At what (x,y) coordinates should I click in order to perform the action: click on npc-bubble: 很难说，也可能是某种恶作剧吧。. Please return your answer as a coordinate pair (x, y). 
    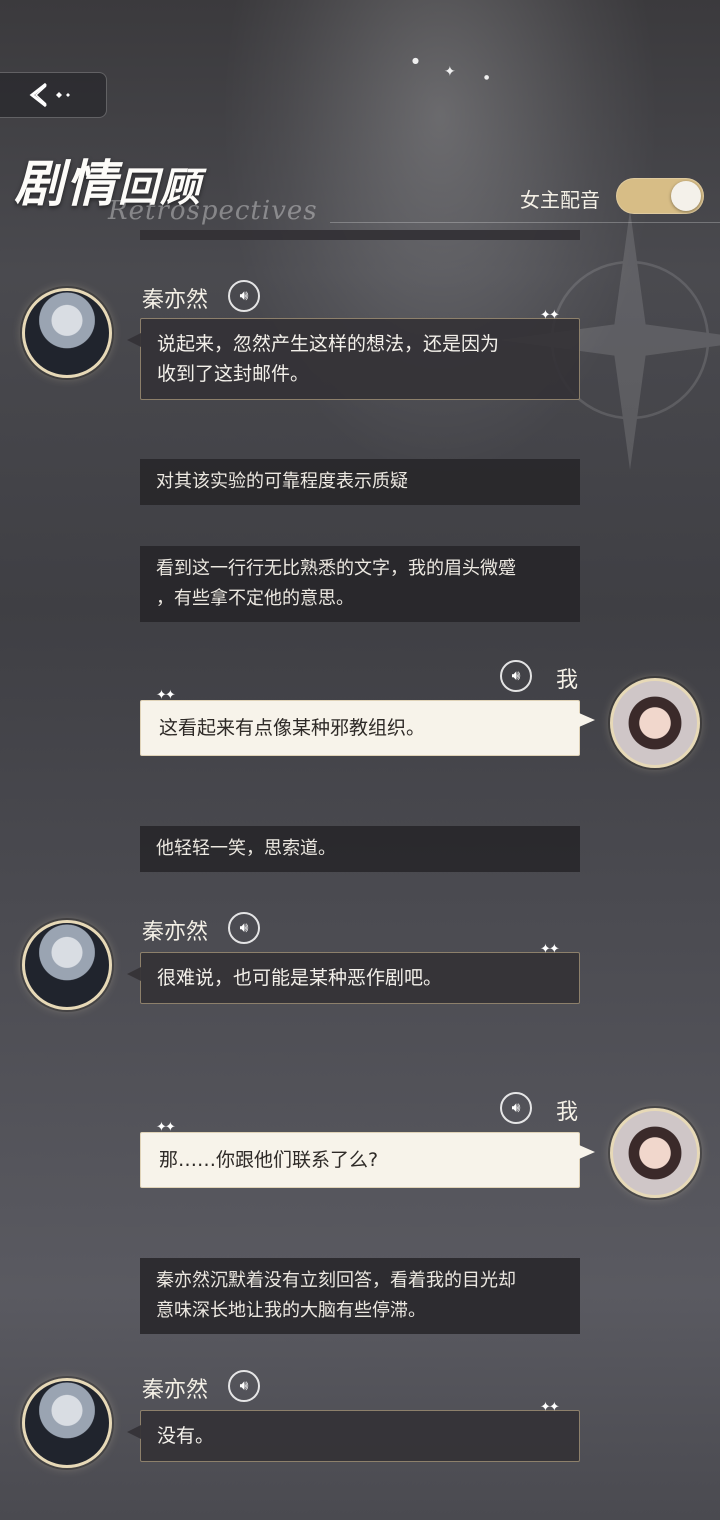
    Looking at the image, I should click on (353, 978).